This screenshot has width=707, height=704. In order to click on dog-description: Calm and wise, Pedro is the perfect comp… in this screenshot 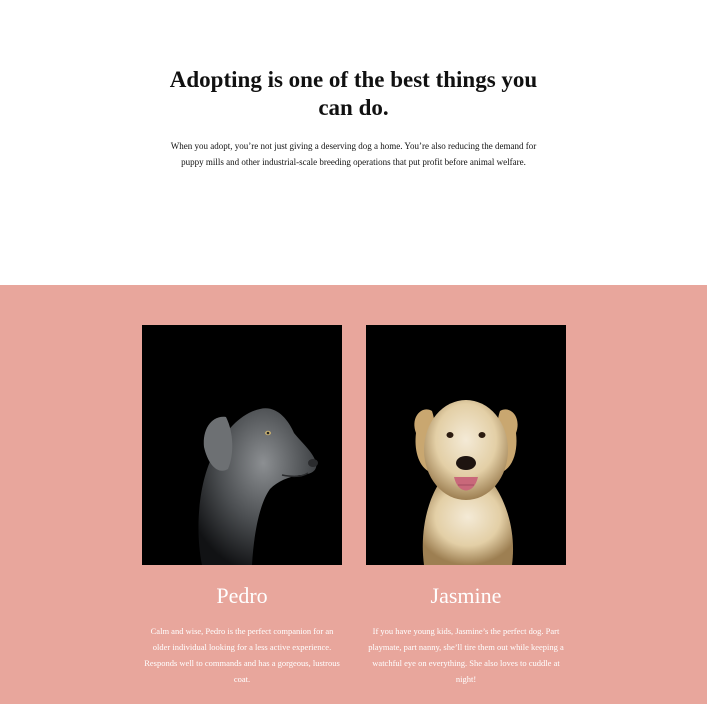, I will do `click(242, 655)`.